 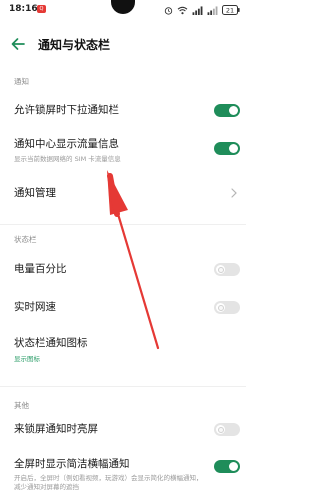 What do you see at coordinates (123, 7) in the screenshot?
I see `camera-notch` at bounding box center [123, 7].